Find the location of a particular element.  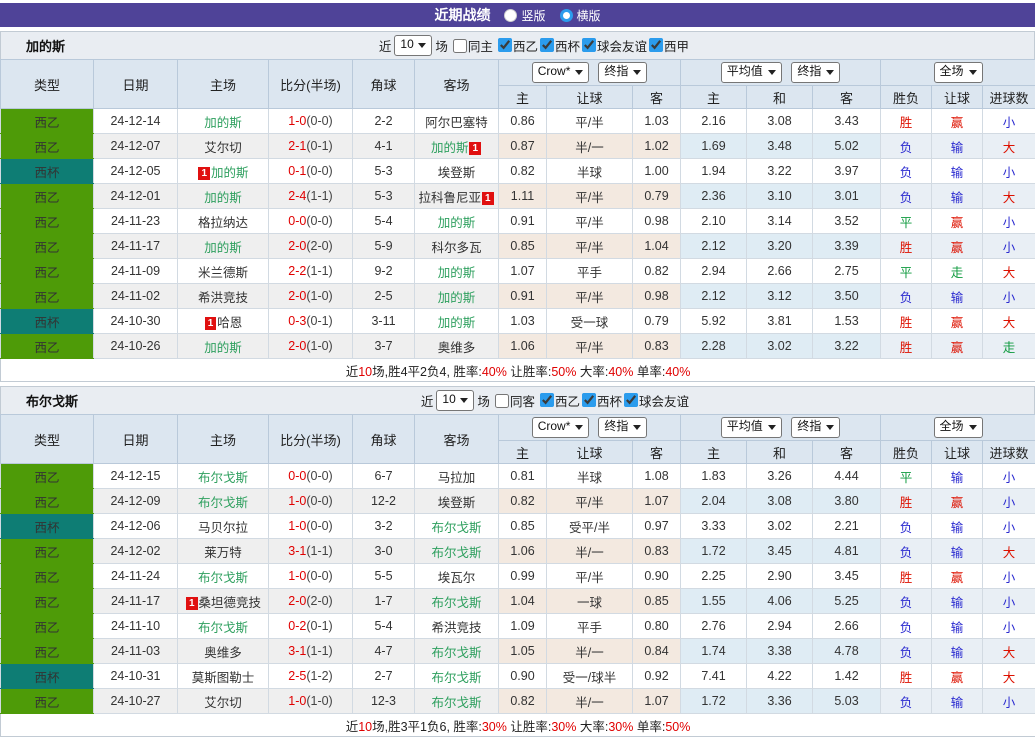

avg-draw-odds: 3.14 is located at coordinates (780, 221).